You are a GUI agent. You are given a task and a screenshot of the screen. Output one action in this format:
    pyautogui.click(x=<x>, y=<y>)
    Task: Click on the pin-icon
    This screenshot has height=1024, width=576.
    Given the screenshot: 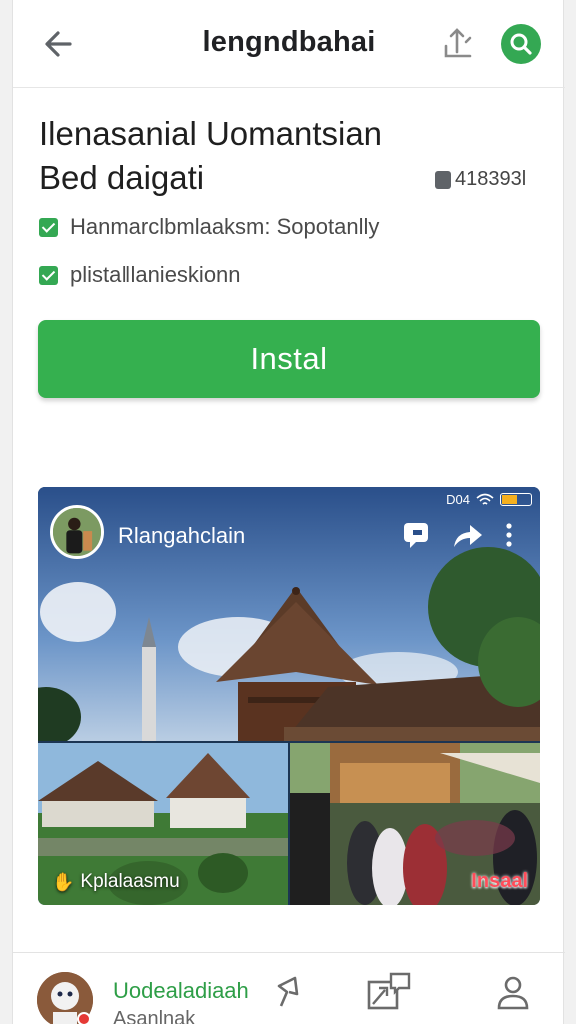 What is the action you would take?
    pyautogui.click(x=289, y=992)
    